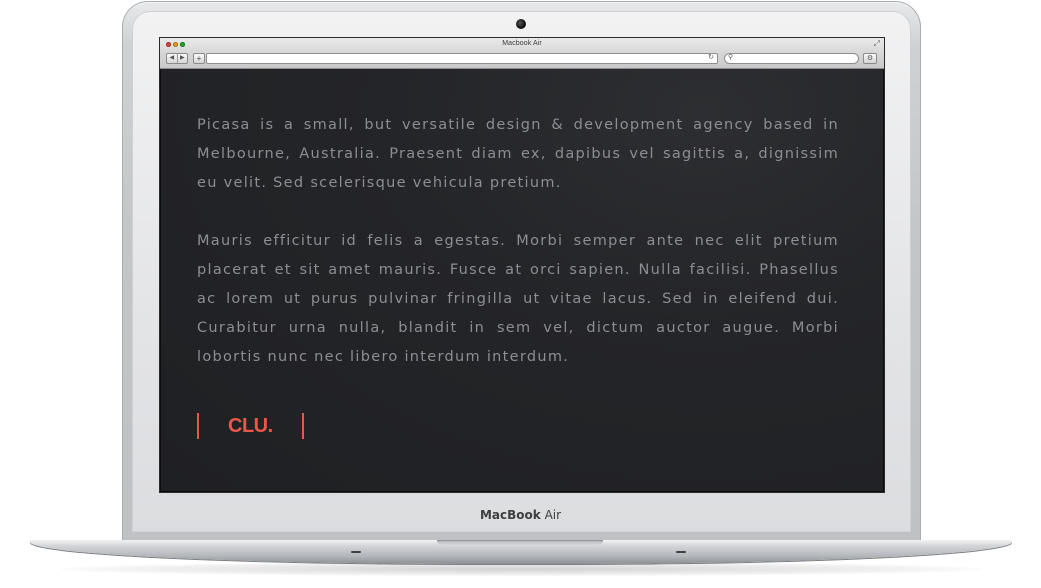 The height and width of the screenshot is (588, 1041). I want to click on search-icon: ⚲, so click(731, 57).